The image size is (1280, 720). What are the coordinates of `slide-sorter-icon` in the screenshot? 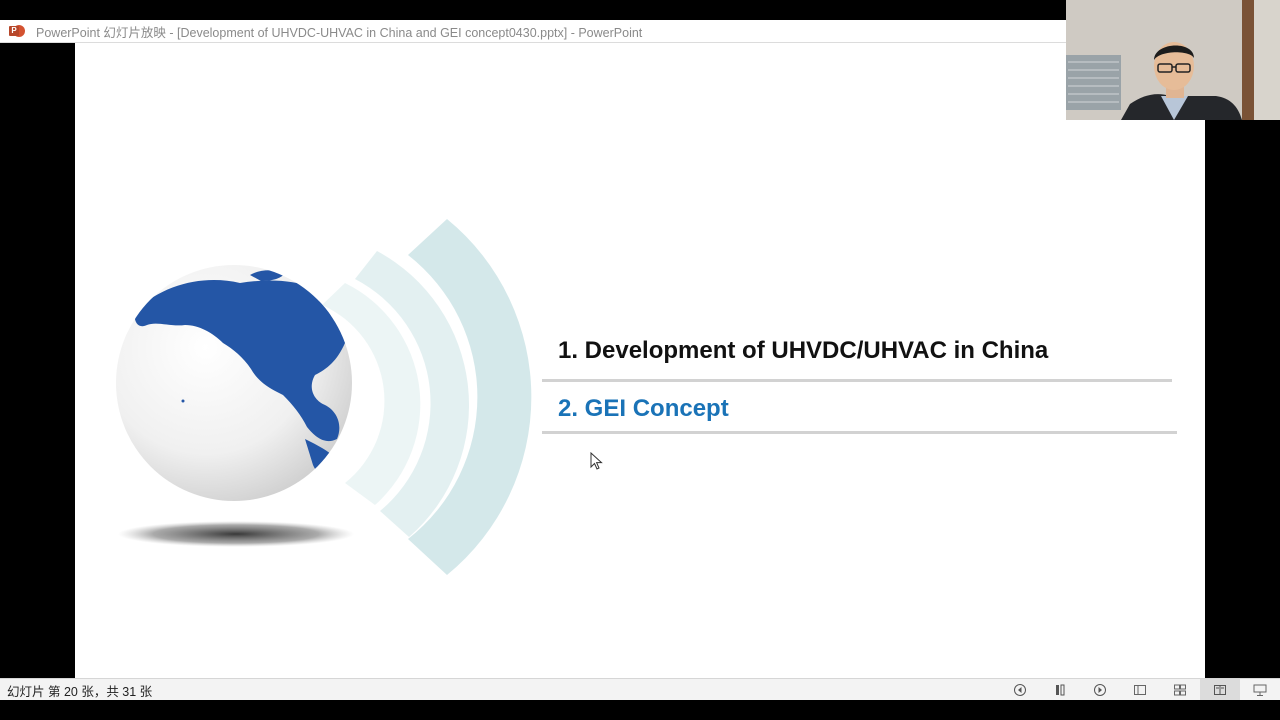 It's located at (1180, 690).